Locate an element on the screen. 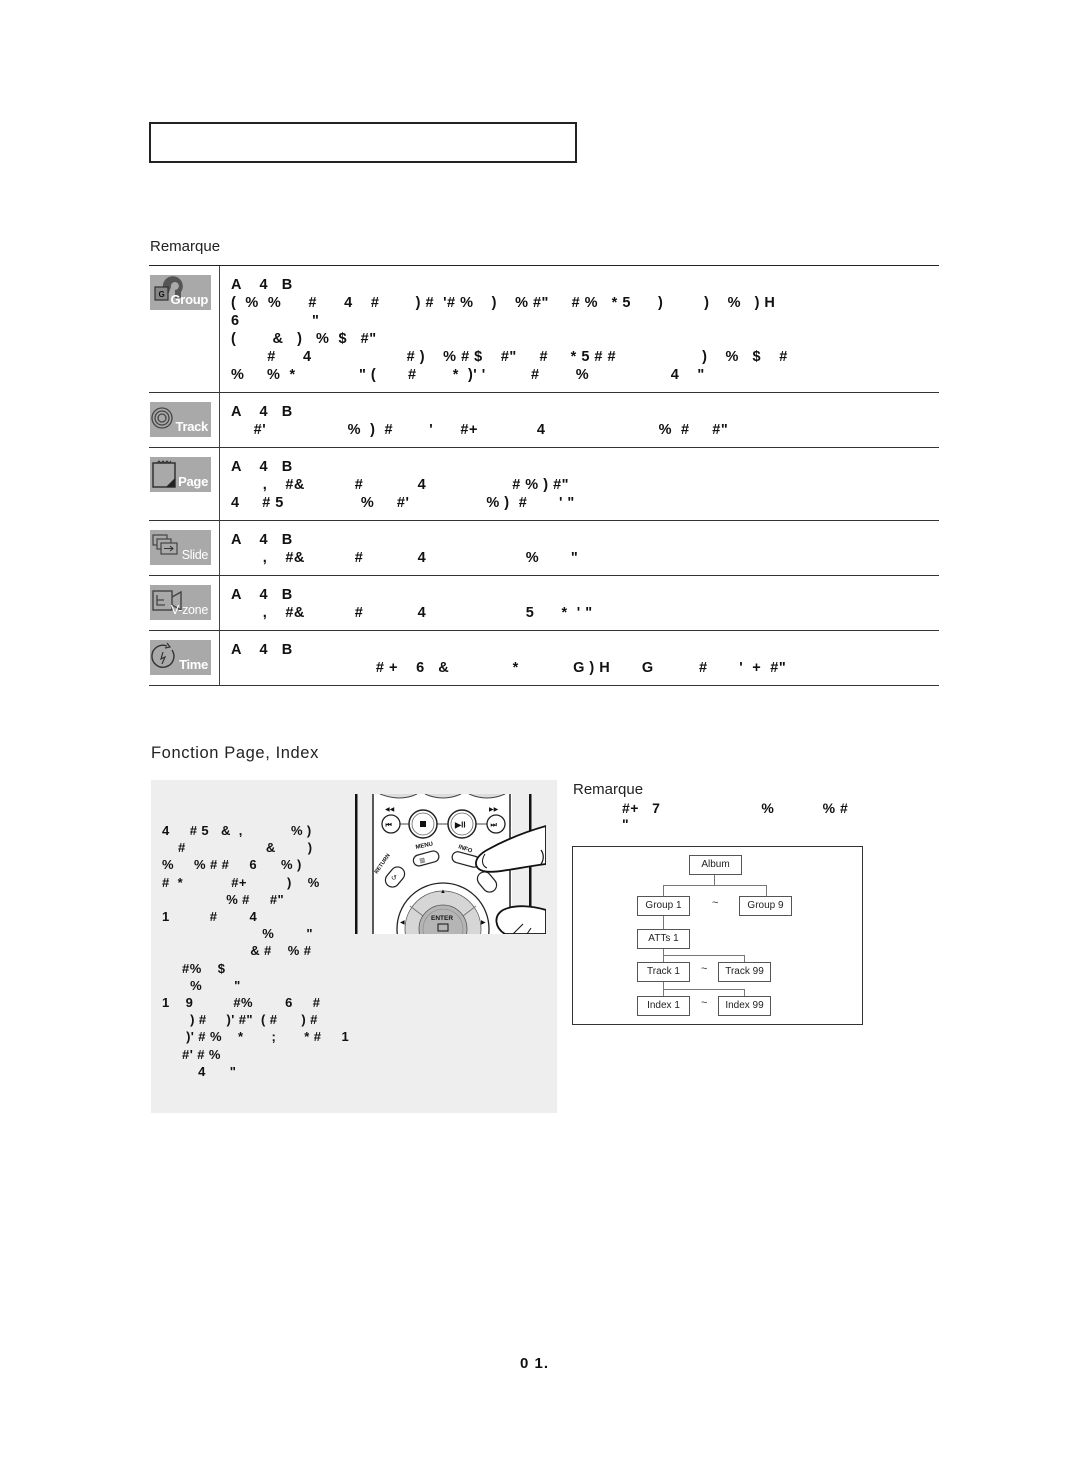  enter-button-label: ENTER is located at coordinates (442, 918).